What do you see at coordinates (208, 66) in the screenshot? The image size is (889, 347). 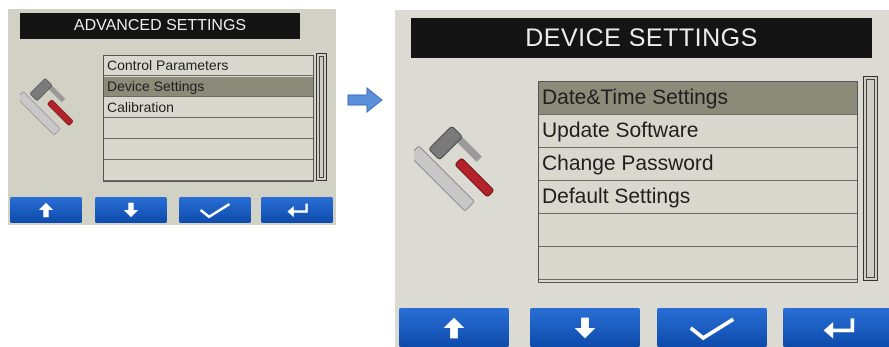 I see `menu-item-control-parameters: Control Parameters` at bounding box center [208, 66].